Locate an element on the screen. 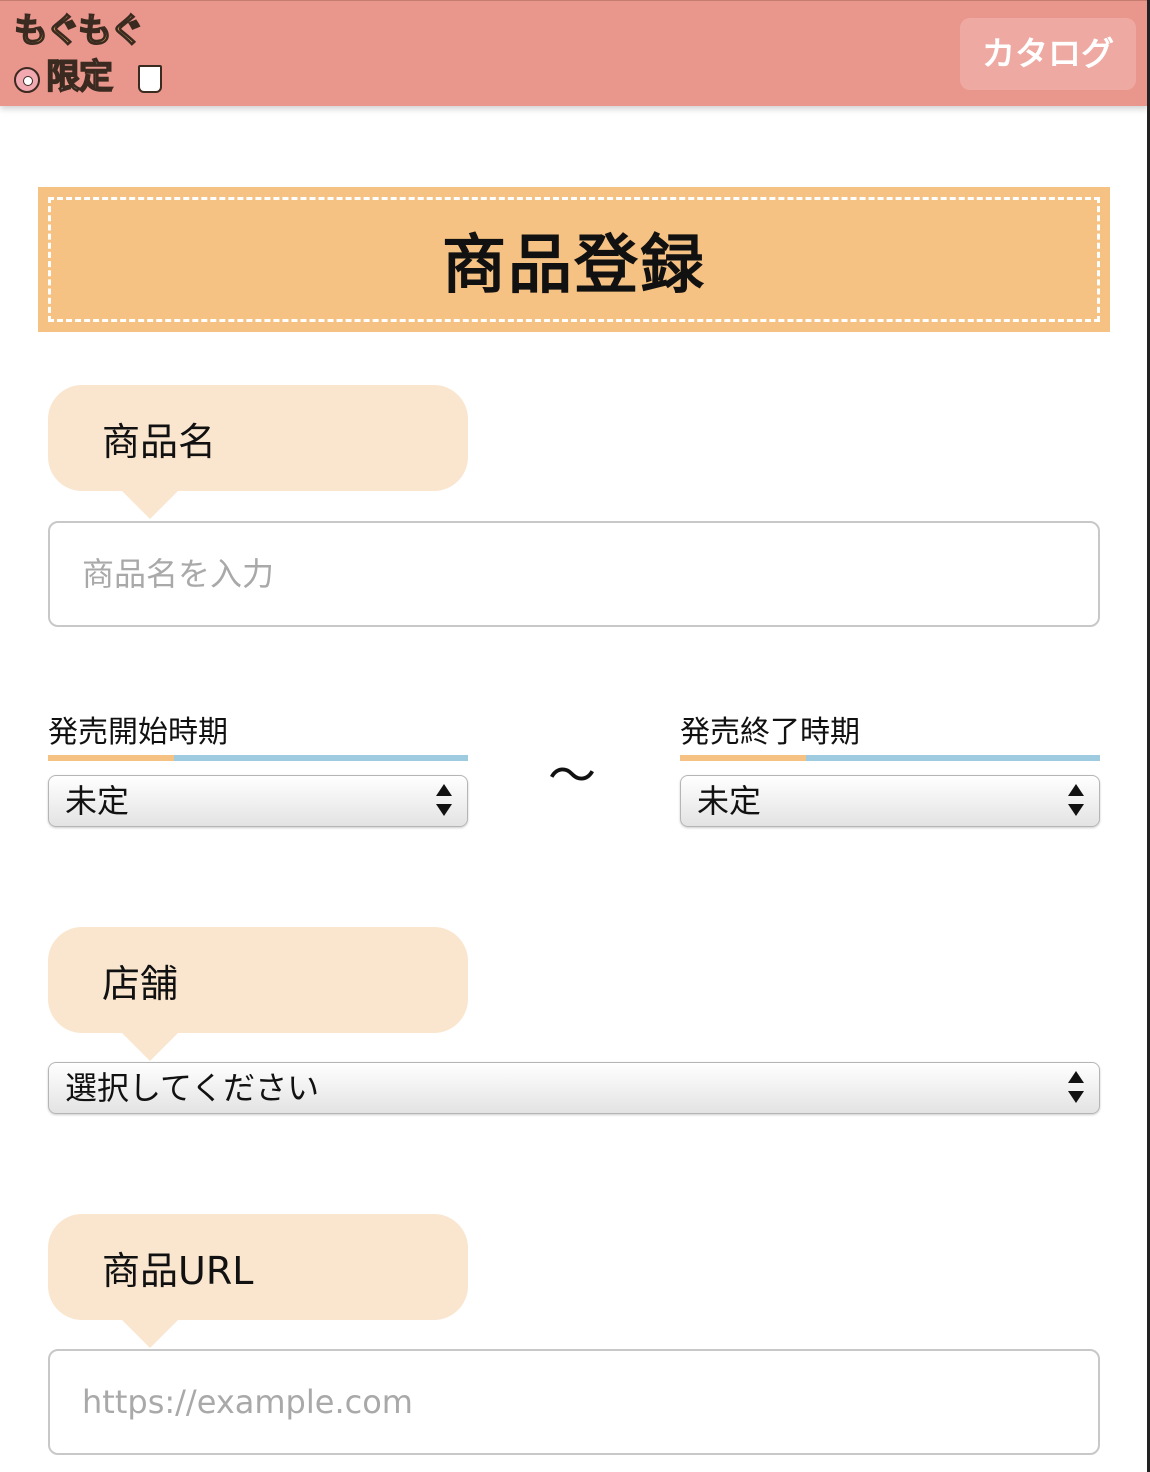 Image resolution: width=1150 pixels, height=1472 pixels. donut-icon is located at coordinates (27, 80).